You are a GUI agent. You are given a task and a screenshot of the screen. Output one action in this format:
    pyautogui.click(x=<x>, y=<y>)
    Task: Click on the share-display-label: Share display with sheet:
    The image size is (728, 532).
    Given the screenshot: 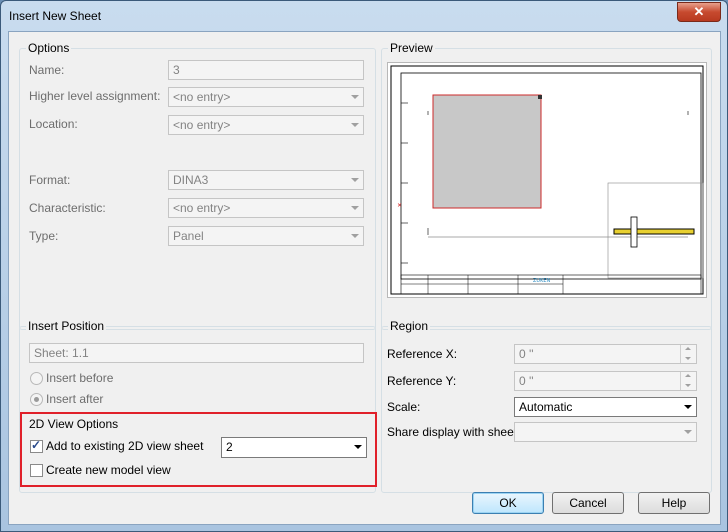 What is the action you would take?
    pyautogui.click(x=454, y=432)
    